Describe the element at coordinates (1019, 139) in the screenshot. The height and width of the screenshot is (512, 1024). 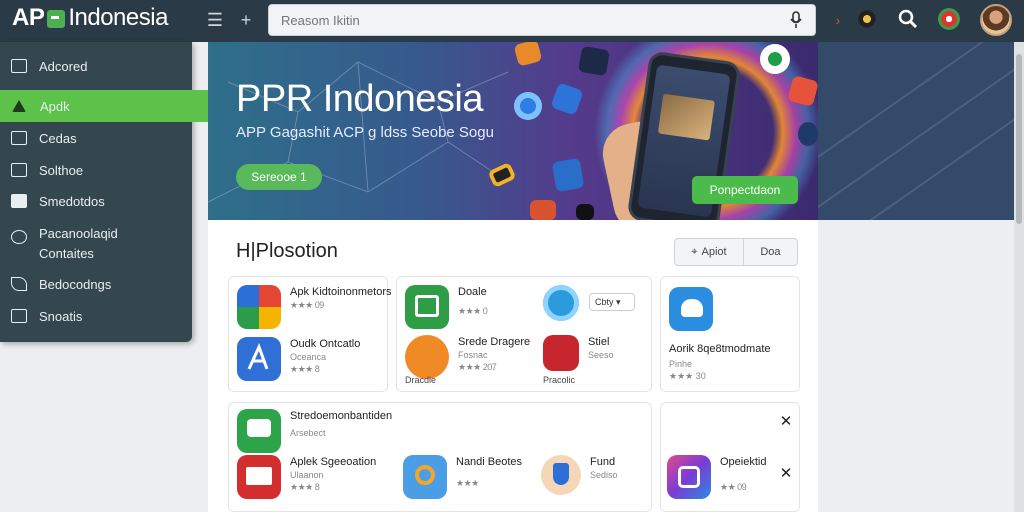
I see `scrollbar-thumb` at that location.